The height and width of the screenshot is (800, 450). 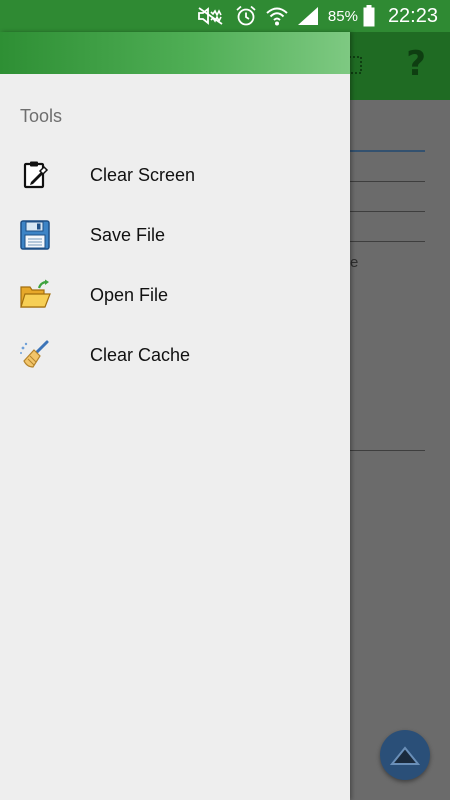 I want to click on section-title: Tools, so click(x=41, y=116).